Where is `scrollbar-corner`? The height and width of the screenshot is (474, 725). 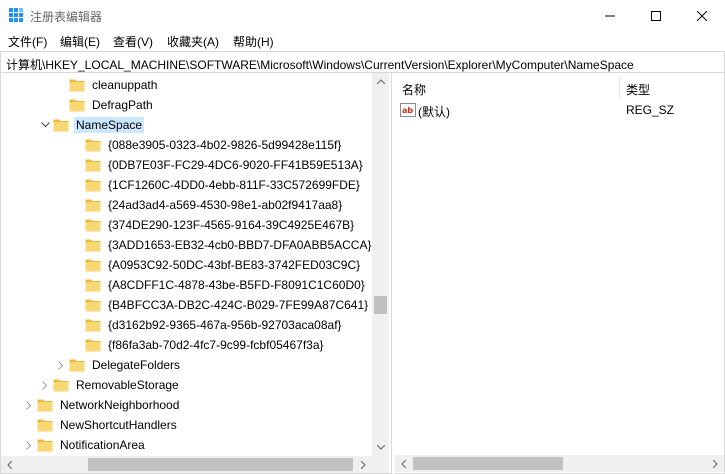 scrollbar-corner is located at coordinates (380, 464).